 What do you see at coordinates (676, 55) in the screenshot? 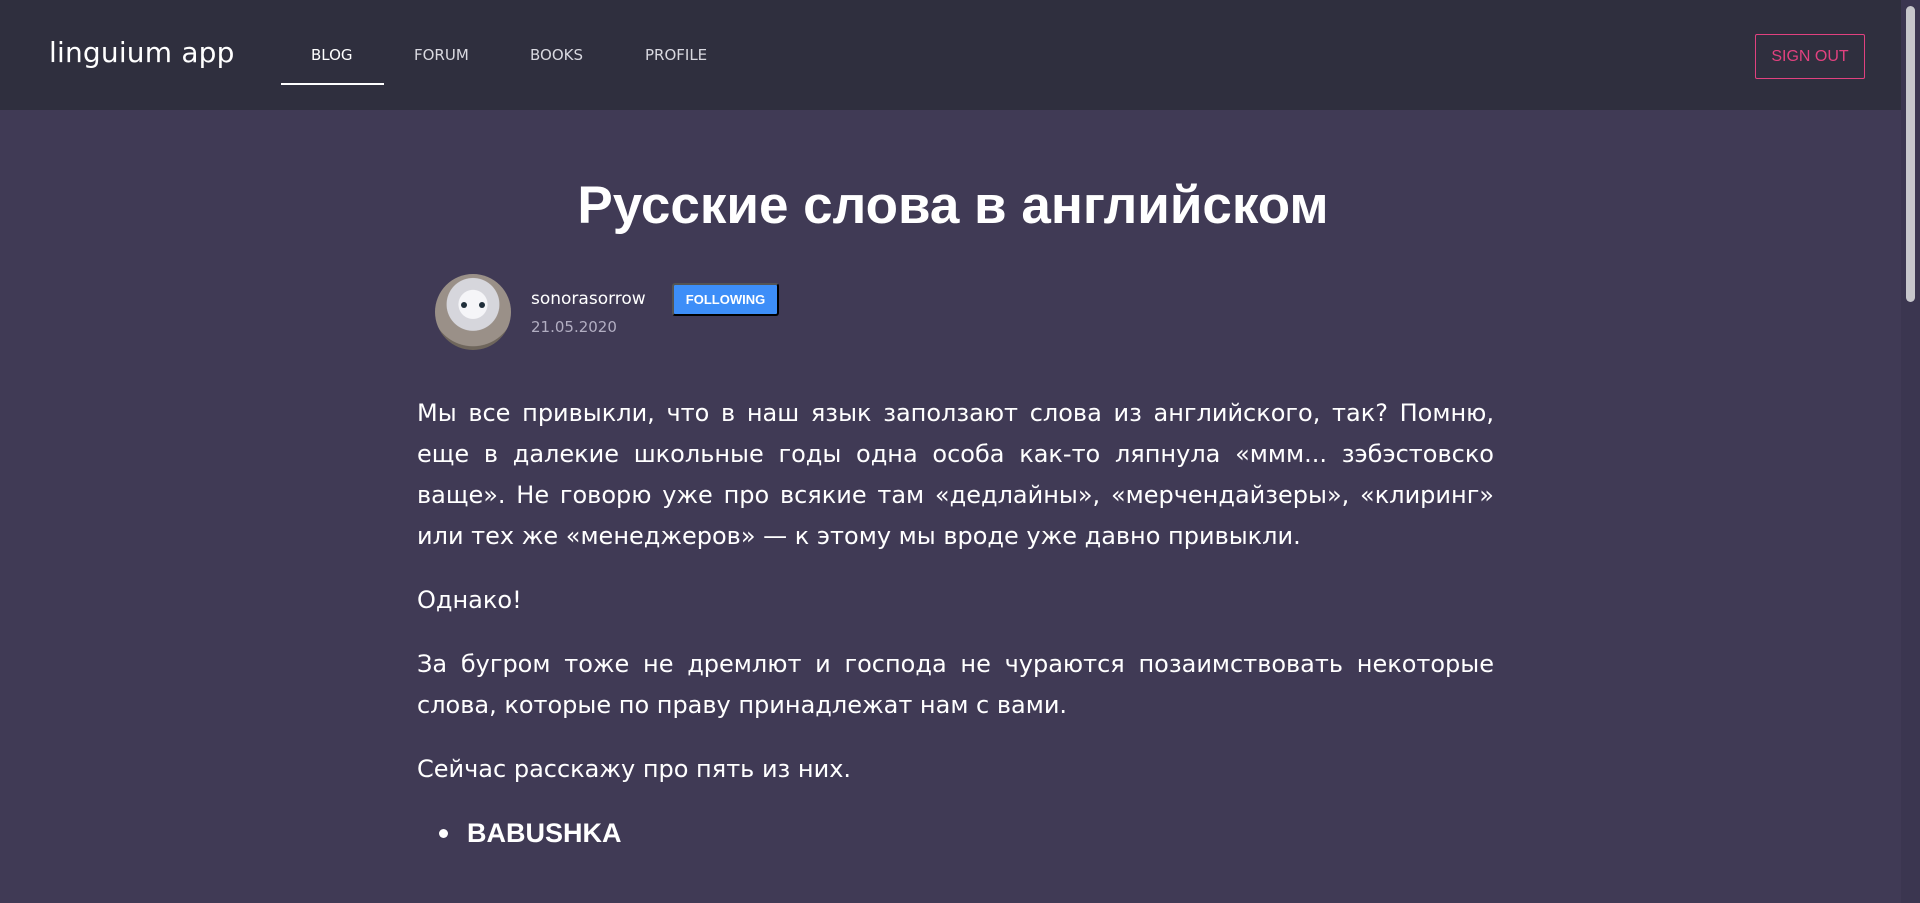
I see `nav-profile: PROFILE` at bounding box center [676, 55].